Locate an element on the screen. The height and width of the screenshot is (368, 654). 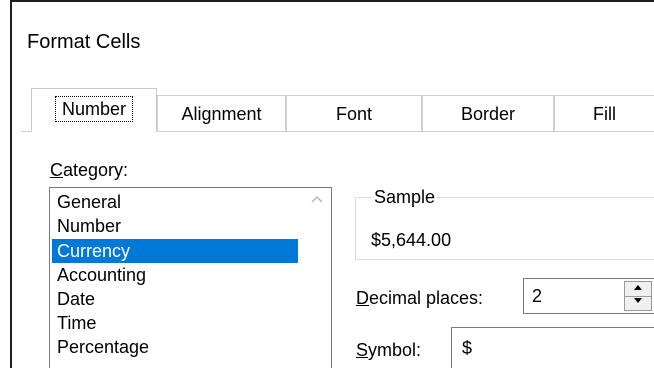
chevron-up-icon is located at coordinates (317, 200).